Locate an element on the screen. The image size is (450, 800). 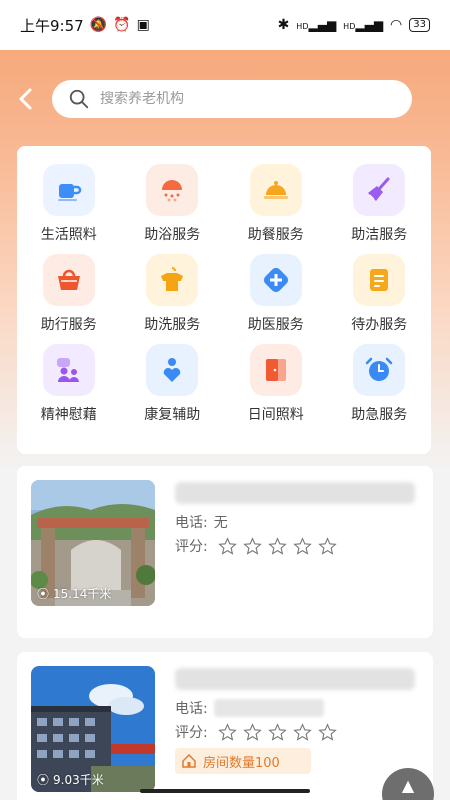
wifi-icon: ◠ is located at coordinates (396, 25).